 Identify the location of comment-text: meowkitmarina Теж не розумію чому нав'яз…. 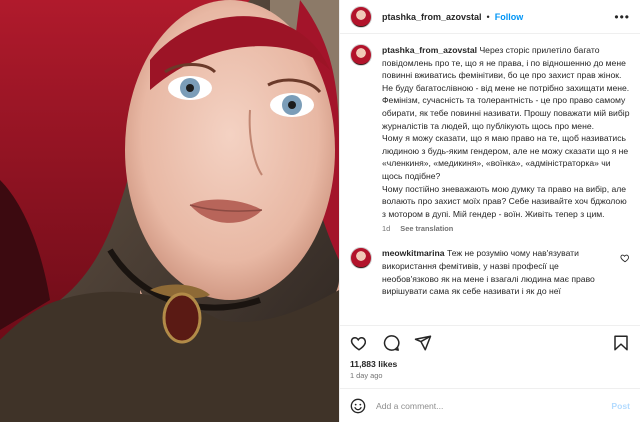
(494, 272).